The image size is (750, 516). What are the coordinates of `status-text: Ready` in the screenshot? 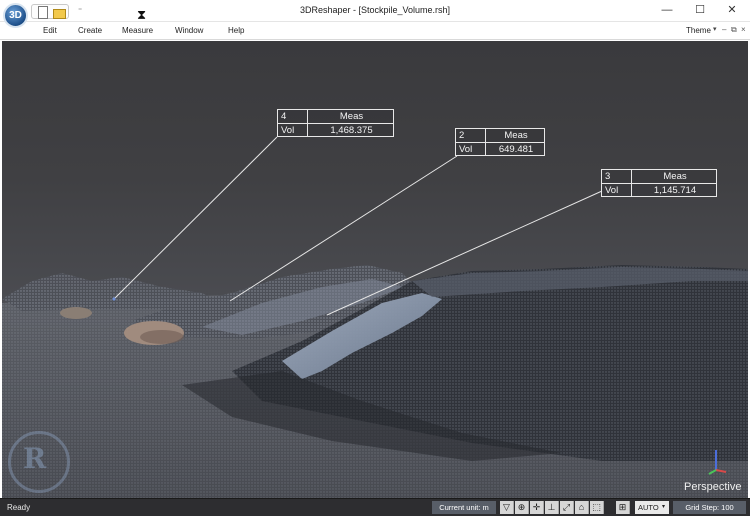 It's located at (19, 507).